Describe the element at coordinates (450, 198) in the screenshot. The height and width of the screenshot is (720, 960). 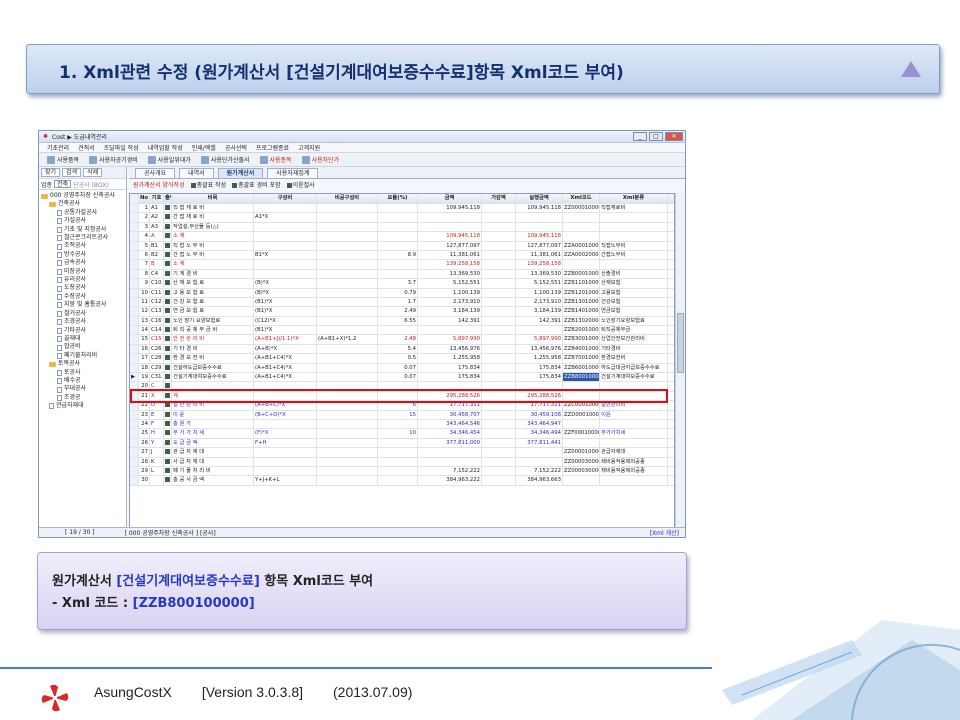
I see `column-header: 금액` at that location.